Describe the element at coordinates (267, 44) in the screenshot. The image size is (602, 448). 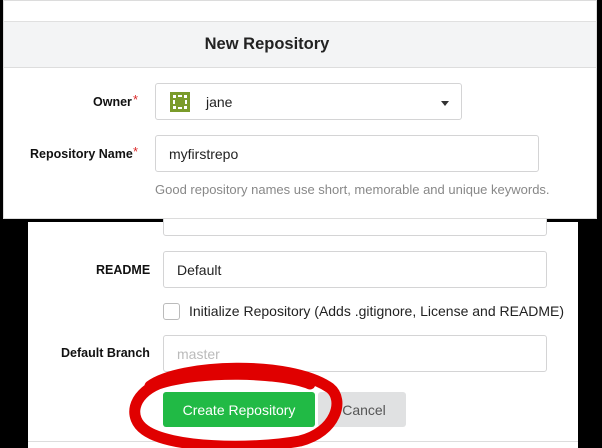
I see `page-title: New Repository` at that location.